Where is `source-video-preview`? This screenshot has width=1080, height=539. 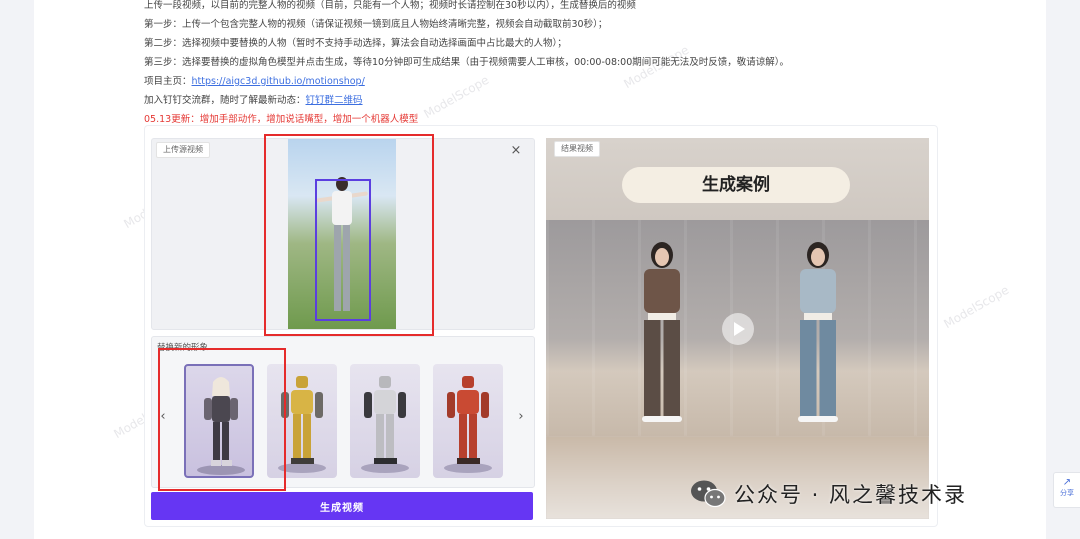 source-video-preview is located at coordinates (342, 234).